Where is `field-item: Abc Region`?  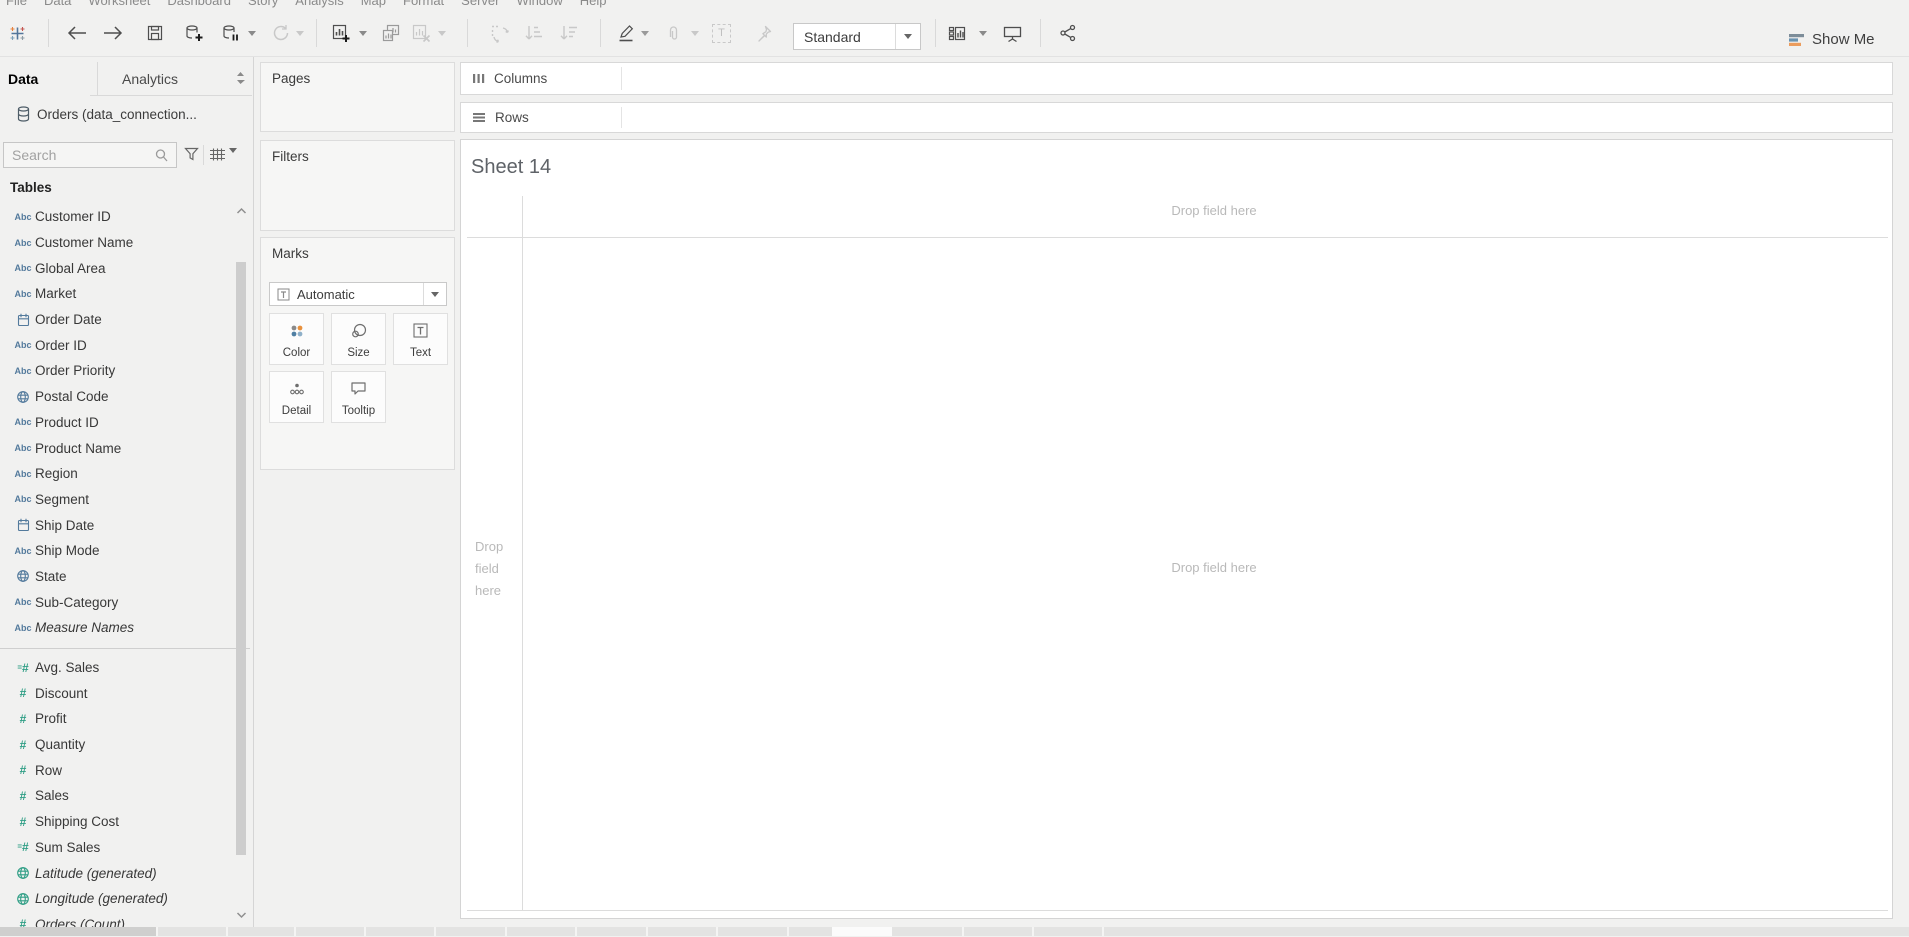 field-item: Abc Region is located at coordinates (116, 474).